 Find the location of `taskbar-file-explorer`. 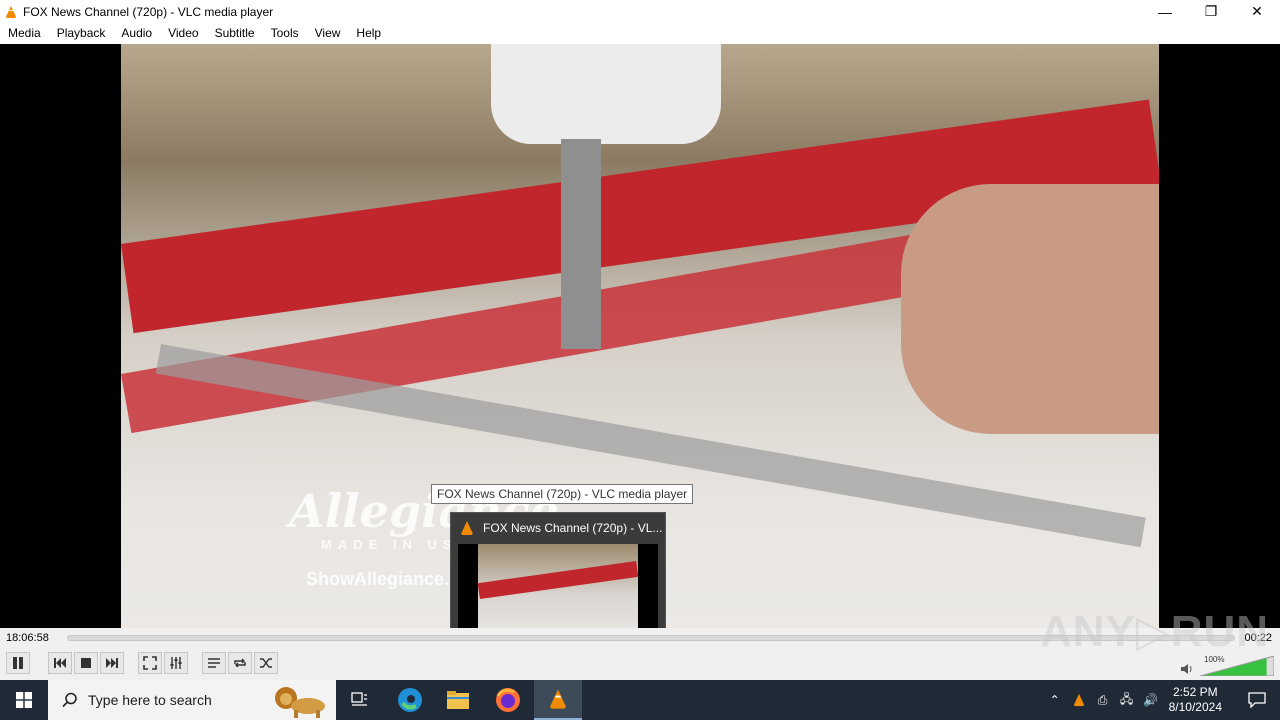

taskbar-file-explorer is located at coordinates (458, 700).